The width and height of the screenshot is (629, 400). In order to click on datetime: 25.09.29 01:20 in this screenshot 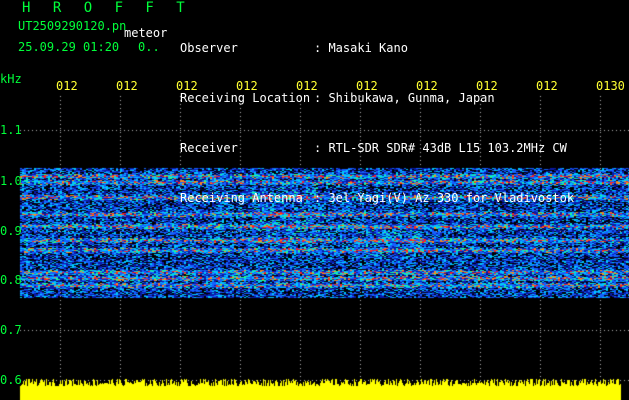, I will do `click(69, 47)`.